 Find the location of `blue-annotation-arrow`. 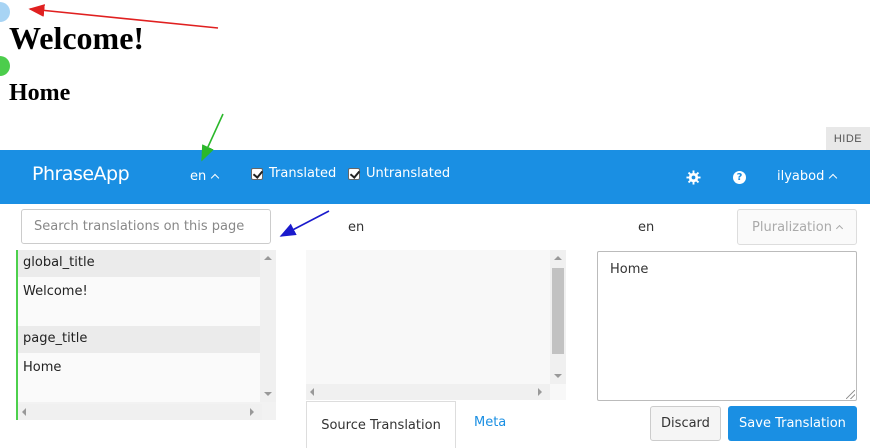

blue-annotation-arrow is located at coordinates (304, 223).